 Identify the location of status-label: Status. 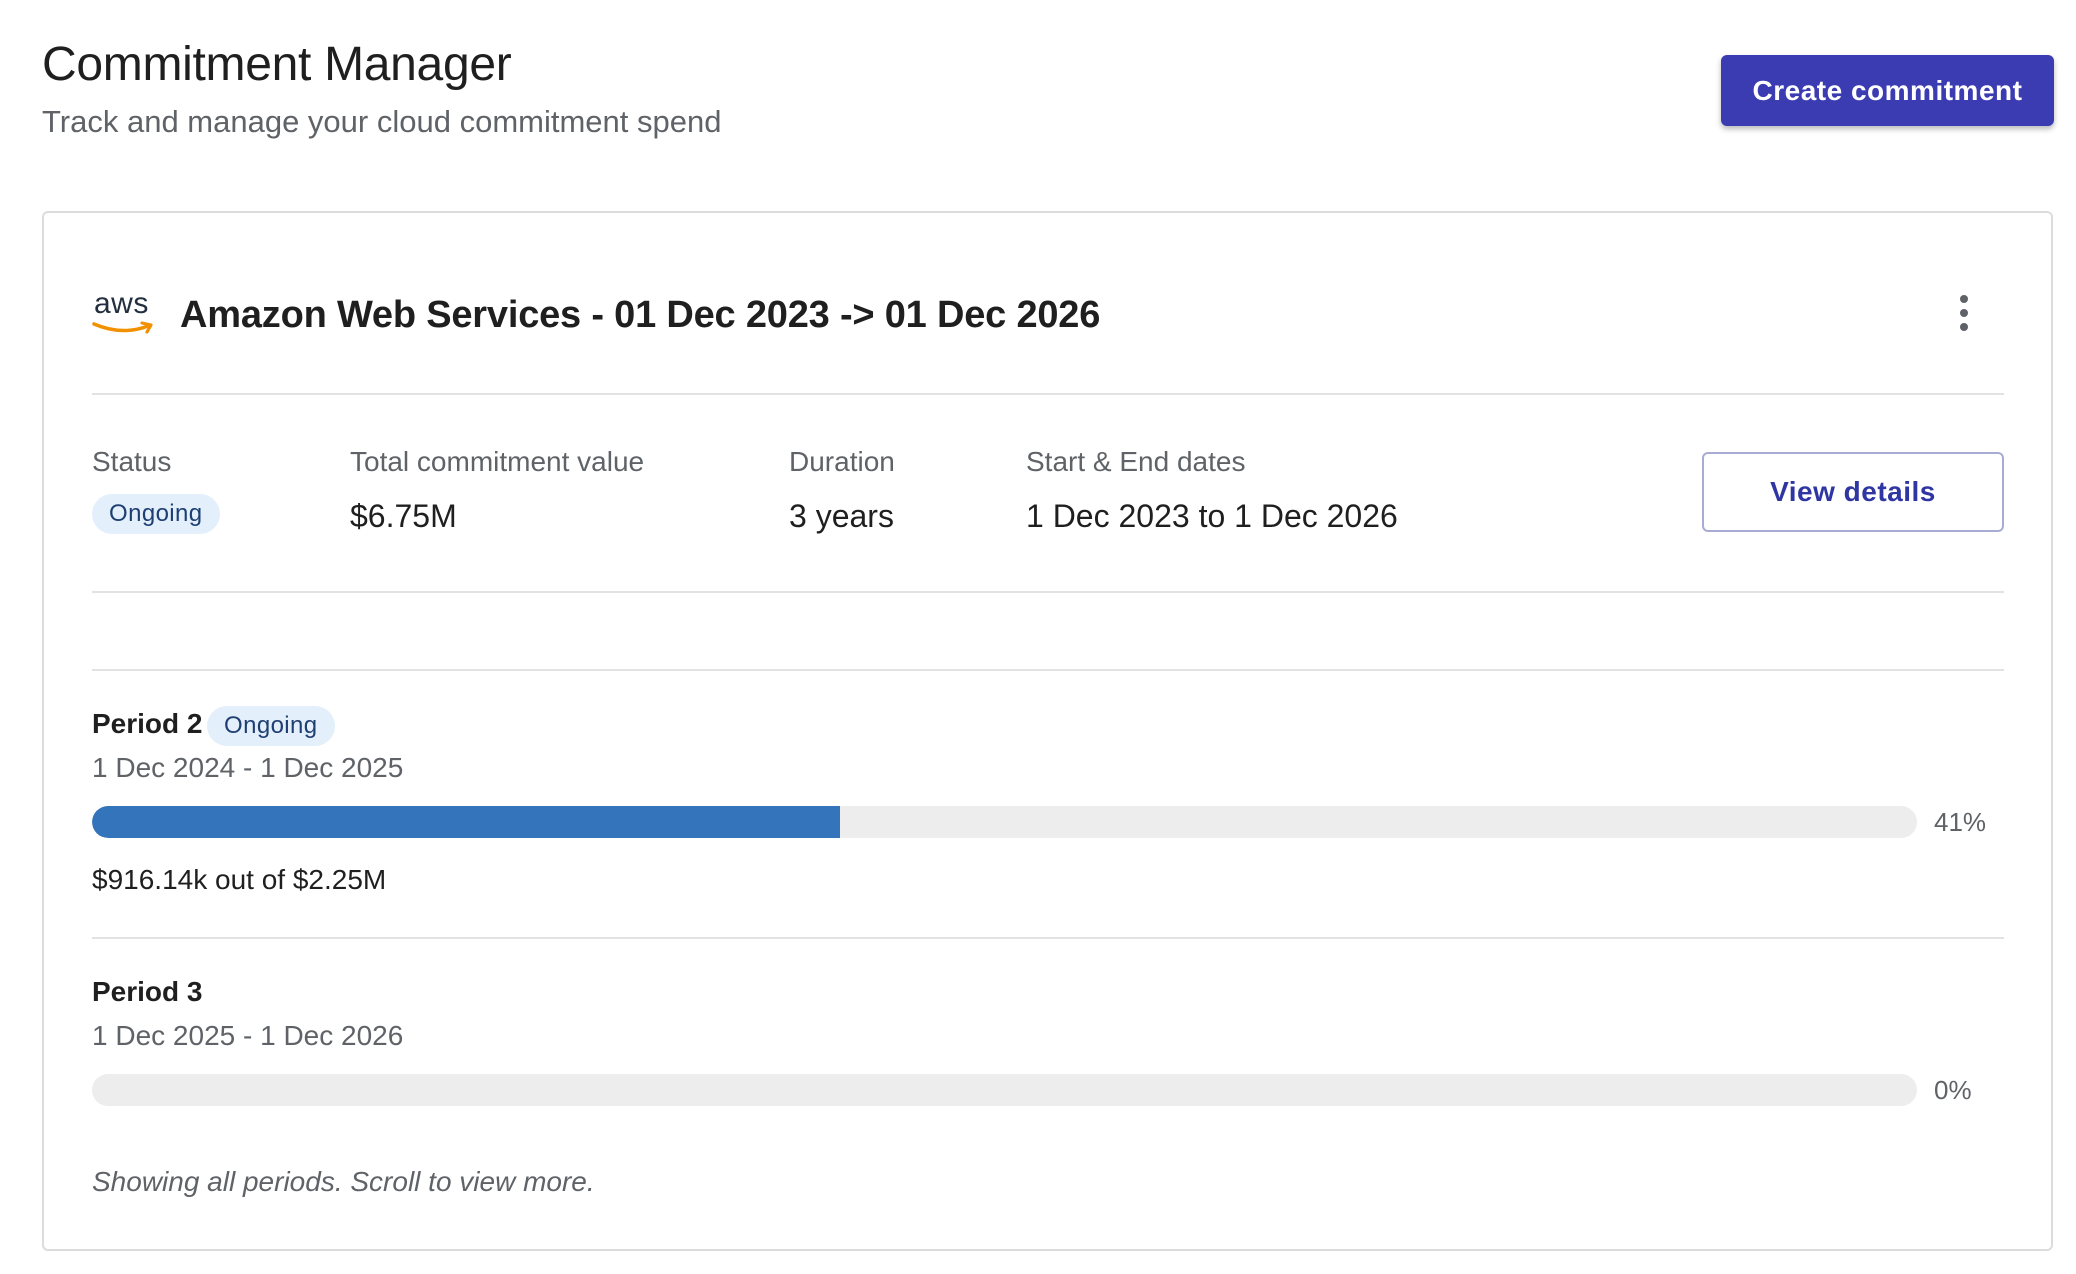
(132, 461).